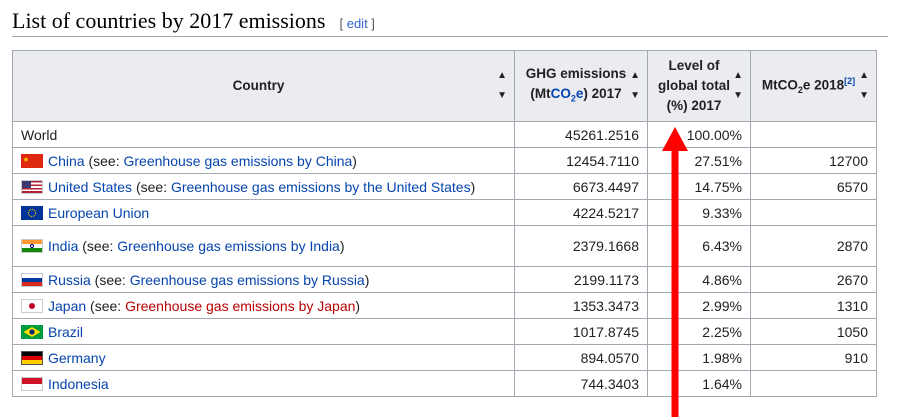 Image resolution: width=900 pixels, height=417 pixels. I want to click on edit-link: edit, so click(357, 23).